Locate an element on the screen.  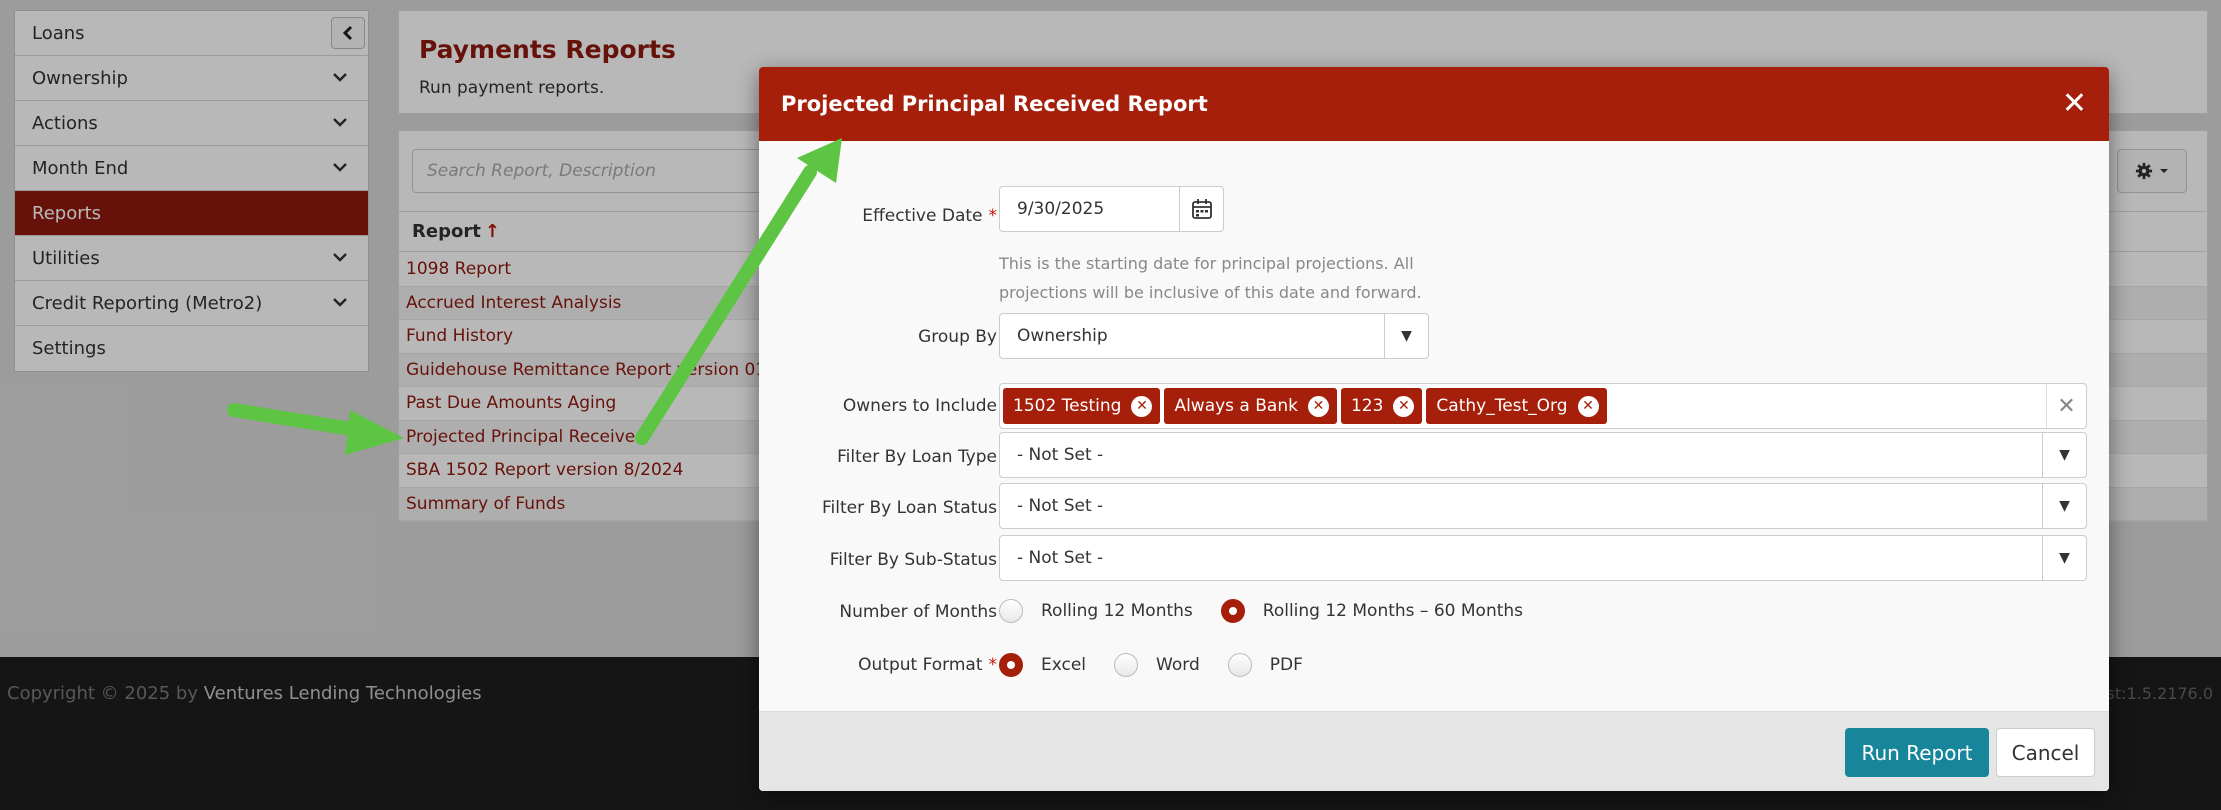
sub-status-label: Filter By Sub-Status is located at coordinates (913, 560).